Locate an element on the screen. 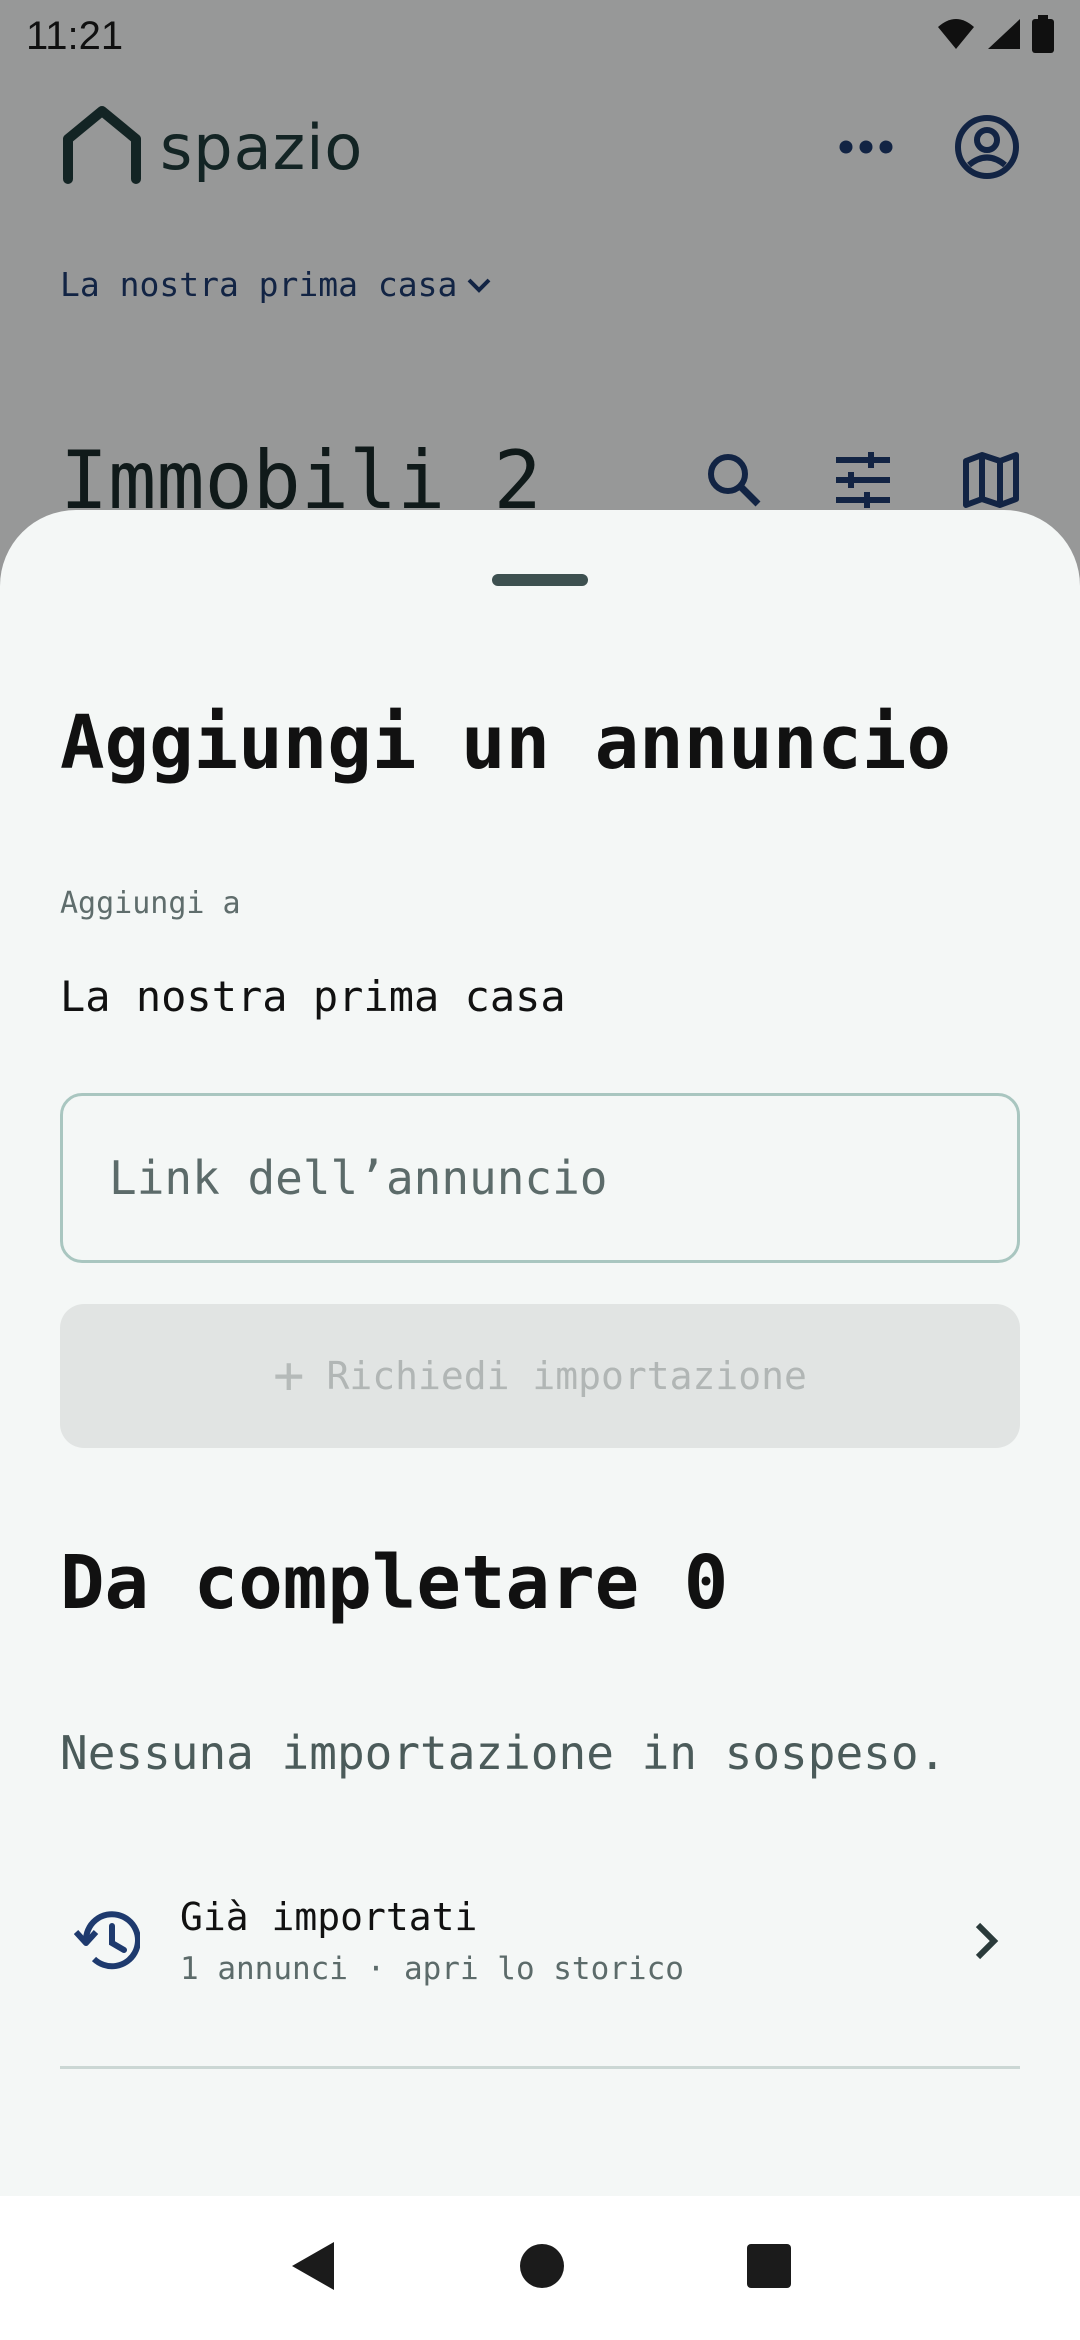 The height and width of the screenshot is (2340, 1080). pending-section-title: Da completare 0 is located at coordinates (394, 1583).